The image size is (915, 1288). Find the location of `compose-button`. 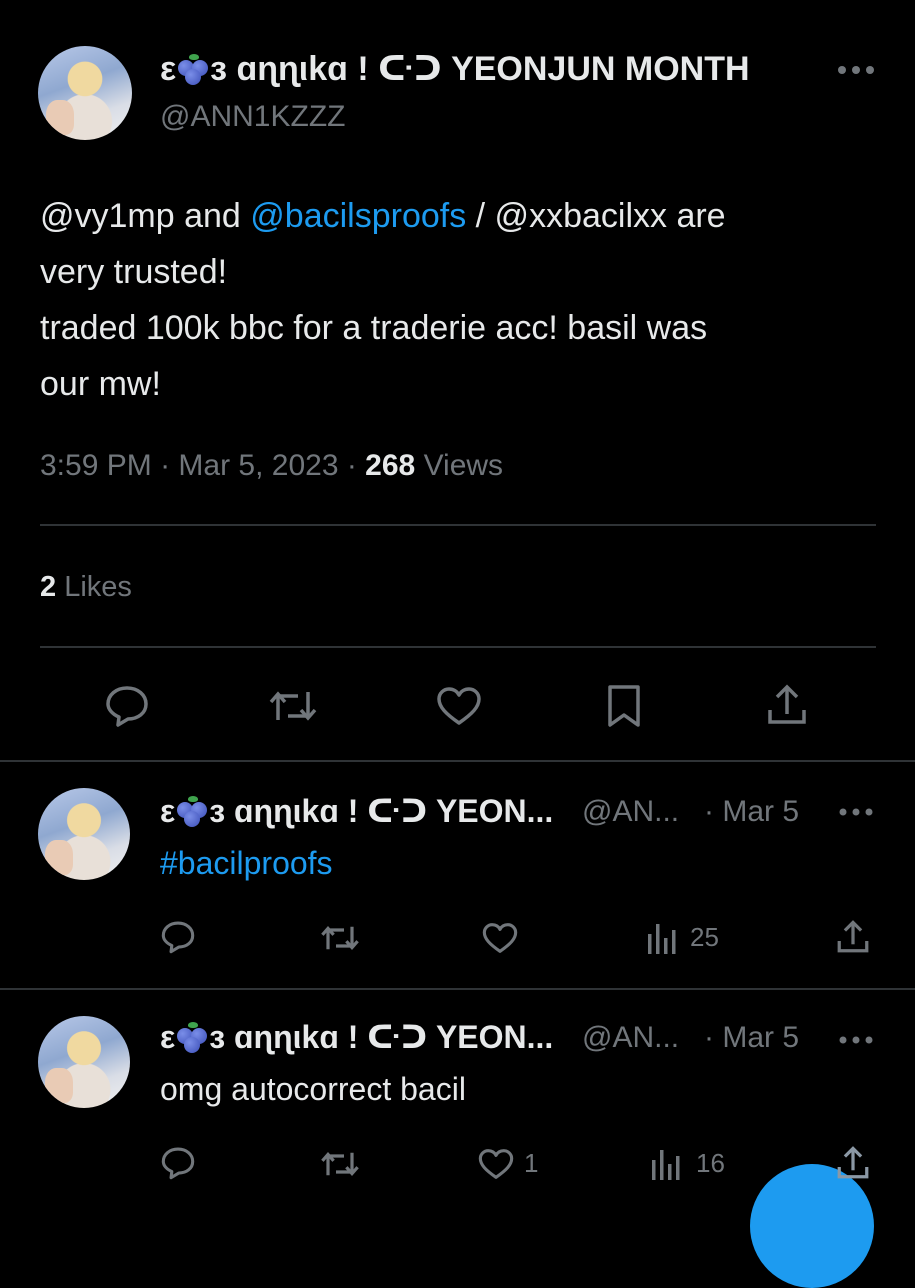

compose-button is located at coordinates (812, 1226).